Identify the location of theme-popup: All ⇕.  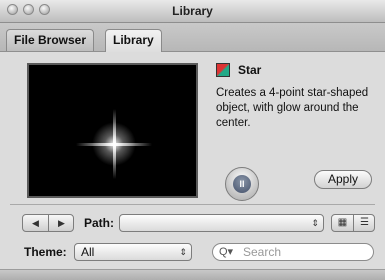
(133, 252).